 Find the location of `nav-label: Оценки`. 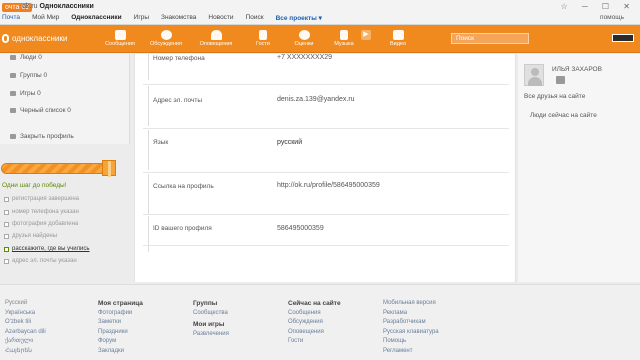

nav-label: Оценки is located at coordinates (304, 44).